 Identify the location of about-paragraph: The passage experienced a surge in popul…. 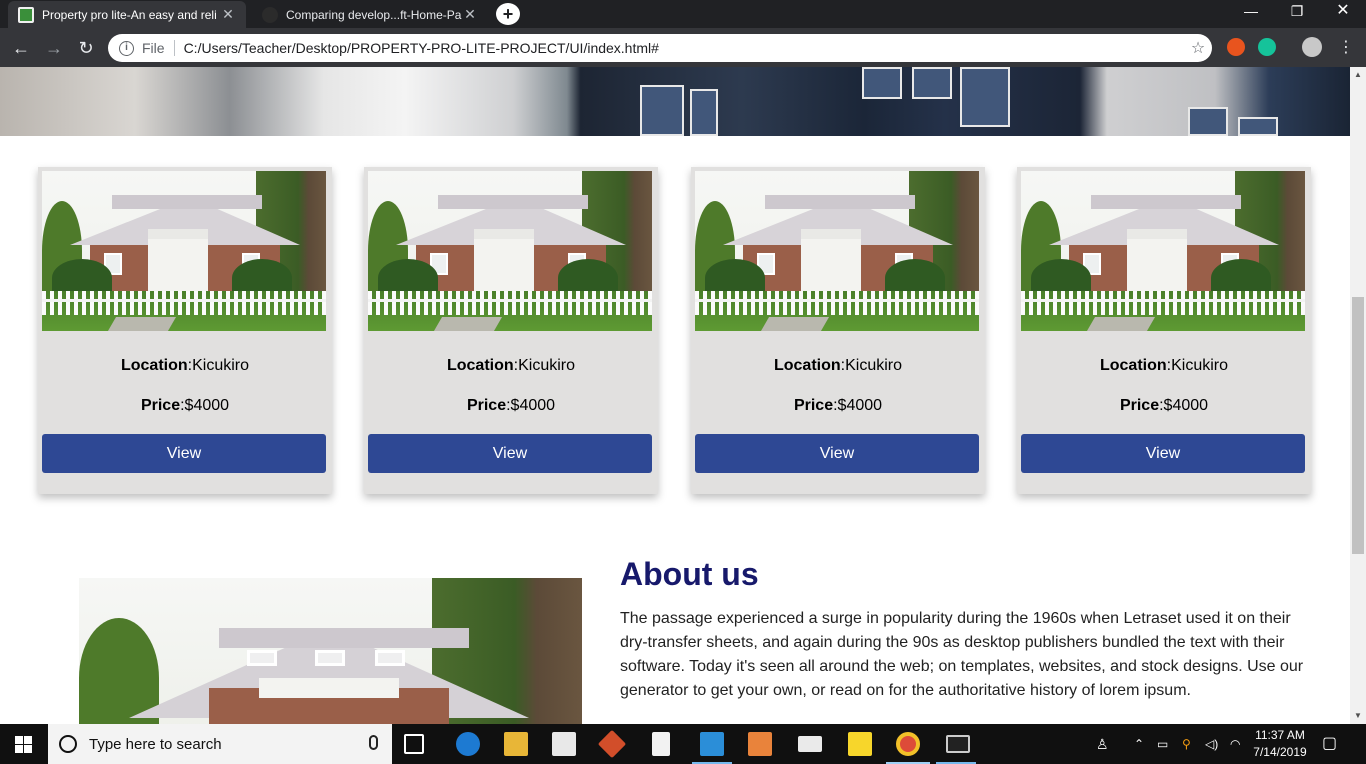
(962, 654).